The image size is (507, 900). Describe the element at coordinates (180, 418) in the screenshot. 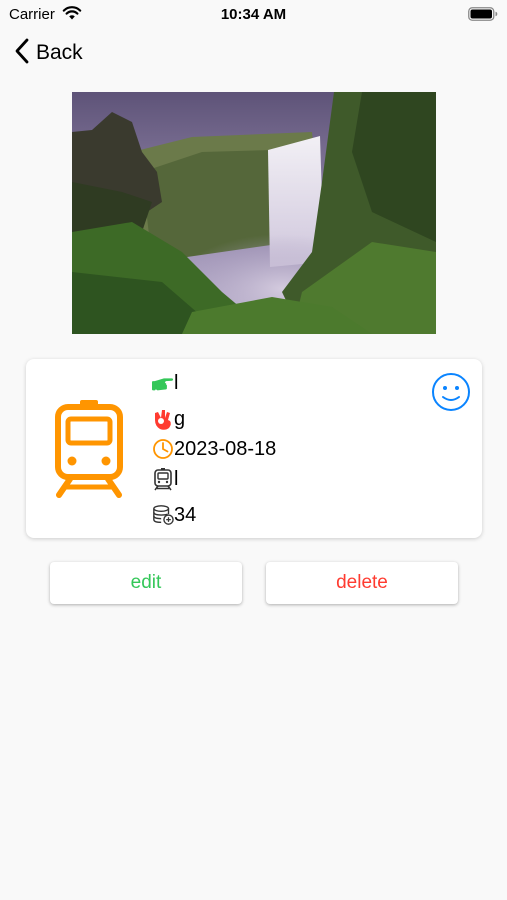

I see `field2-value: g` at that location.